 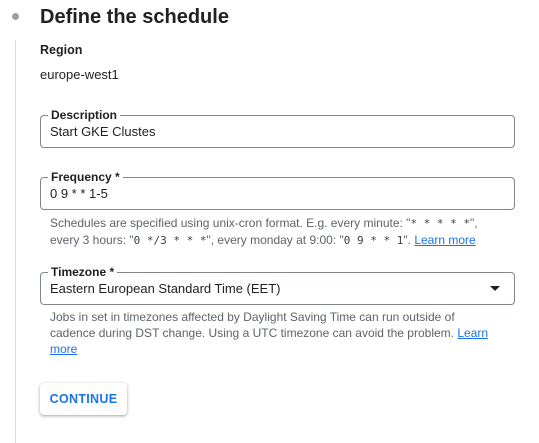 I want to click on timezone-learn-more-link-a: Learn, so click(x=472, y=333).